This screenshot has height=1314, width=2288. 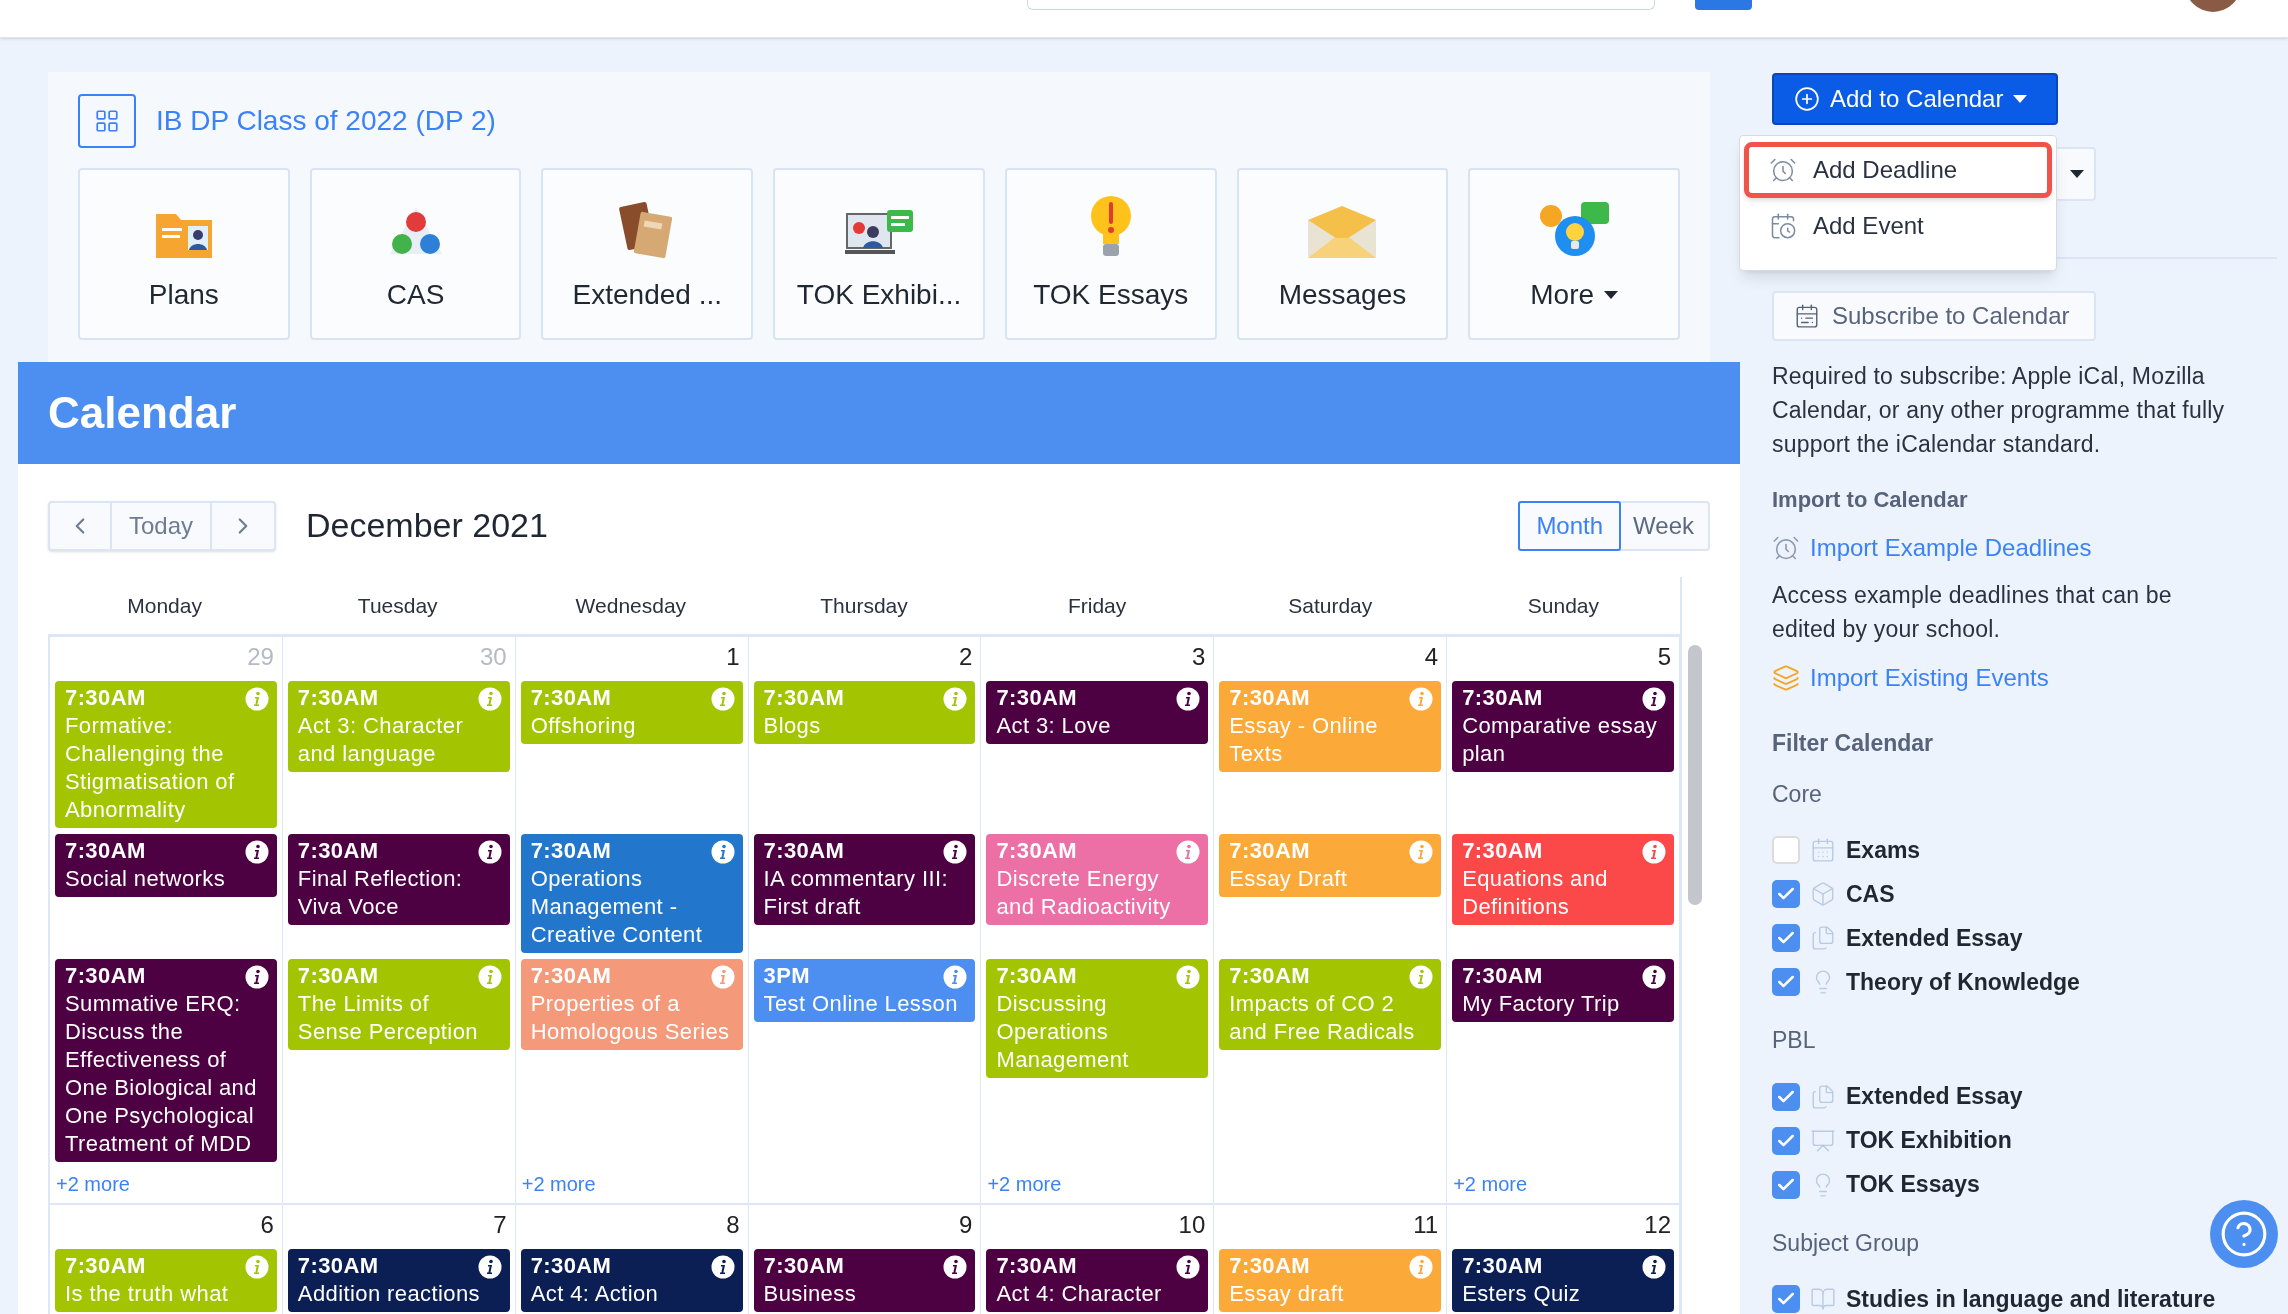 What do you see at coordinates (1999, 410) in the screenshot?
I see `subscribe-note: Required to subscribe: Apple iCal, Mozilla Calendar, or any other programme that fully support the iCalendar standard.` at bounding box center [1999, 410].